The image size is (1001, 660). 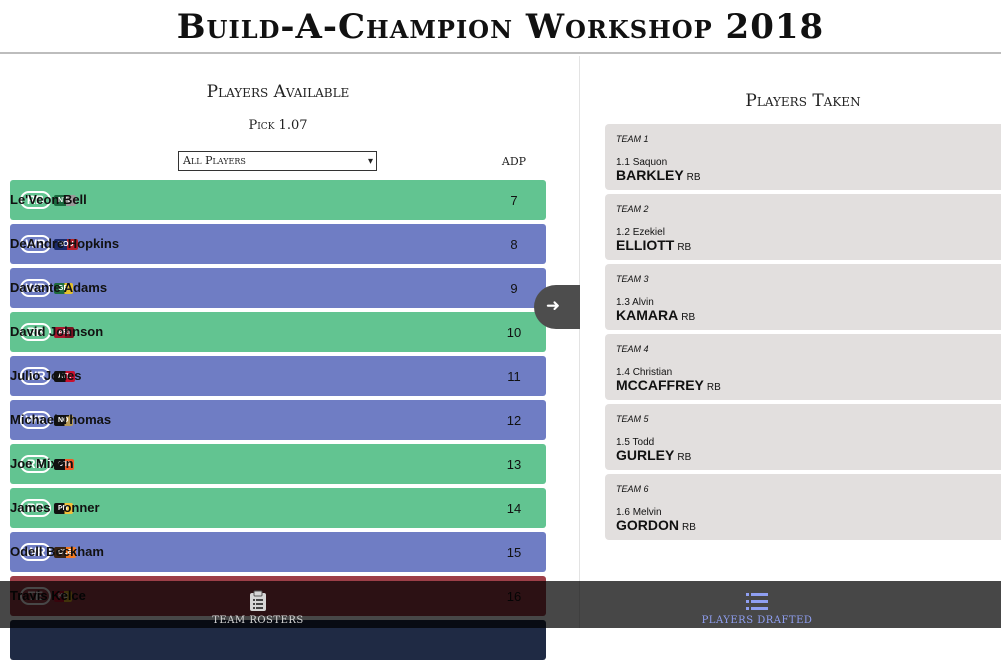 What do you see at coordinates (278, 92) in the screenshot?
I see `players-available-heading: Players Available` at bounding box center [278, 92].